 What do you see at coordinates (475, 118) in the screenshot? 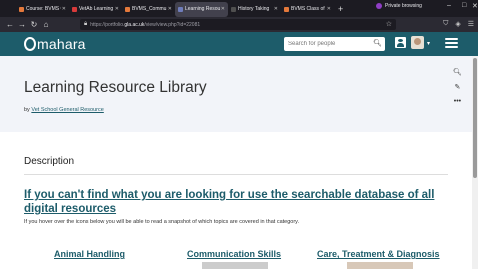
I see `scrollbar-thumb` at bounding box center [475, 118].